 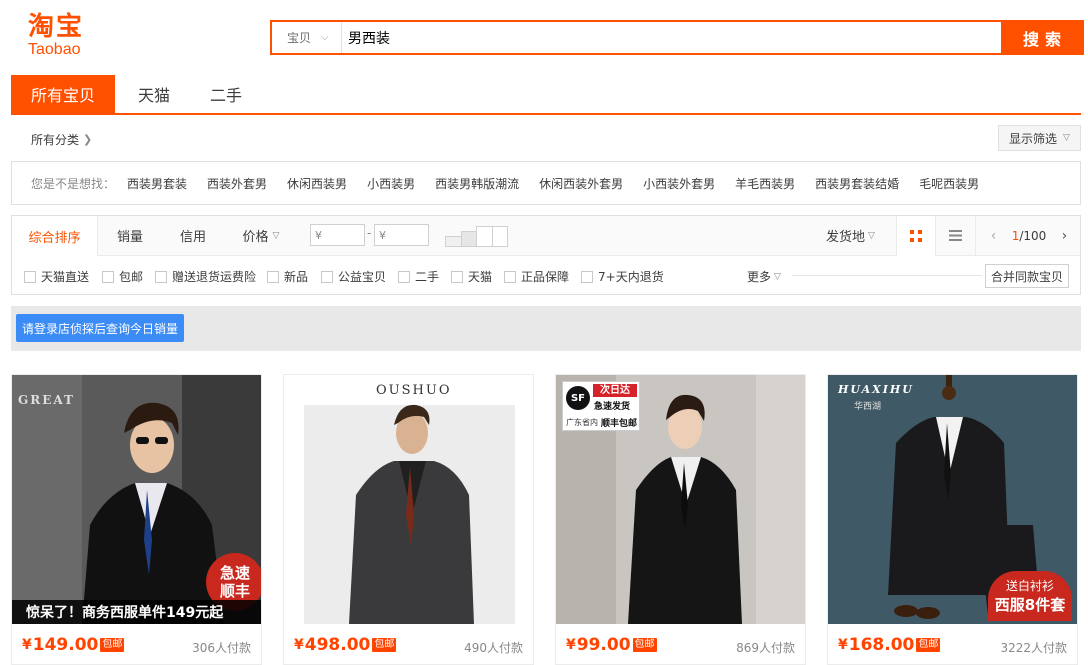 I want to click on stamp-line: 急速发货, so click(x=612, y=407).